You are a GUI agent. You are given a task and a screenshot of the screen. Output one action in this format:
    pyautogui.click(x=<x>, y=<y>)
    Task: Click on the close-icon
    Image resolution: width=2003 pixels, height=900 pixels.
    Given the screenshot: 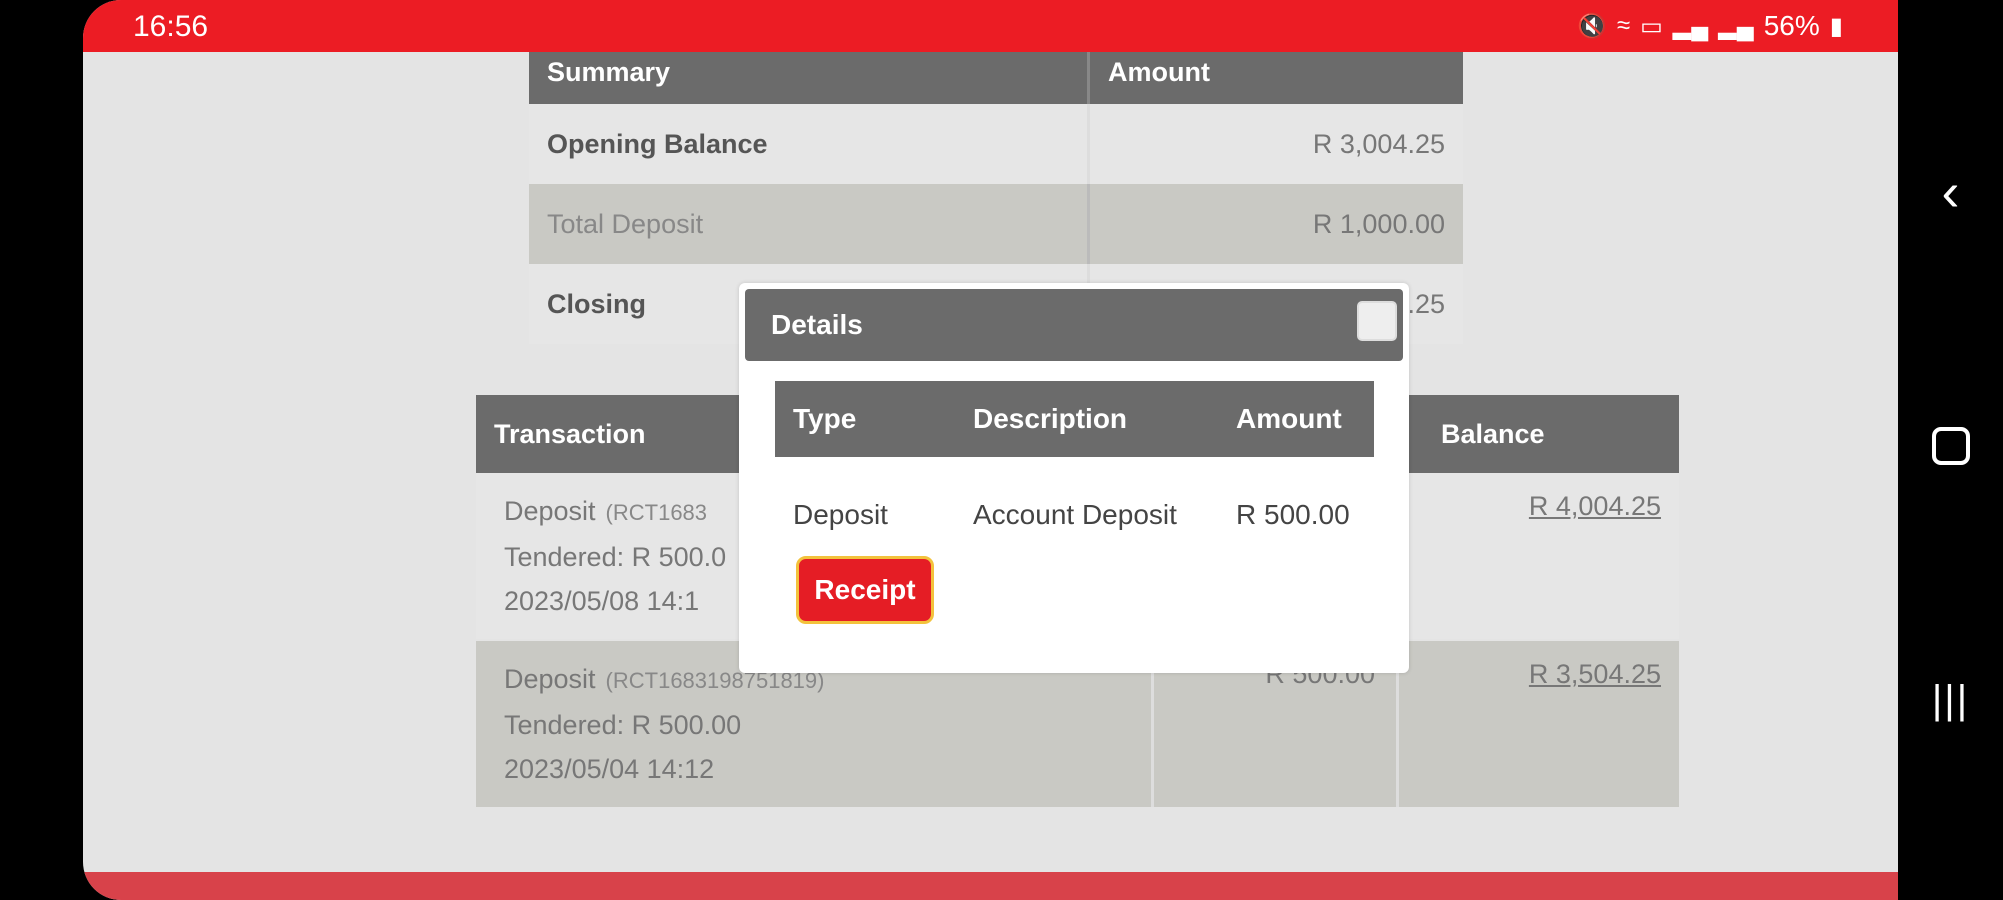 What is the action you would take?
    pyautogui.click(x=1377, y=321)
    